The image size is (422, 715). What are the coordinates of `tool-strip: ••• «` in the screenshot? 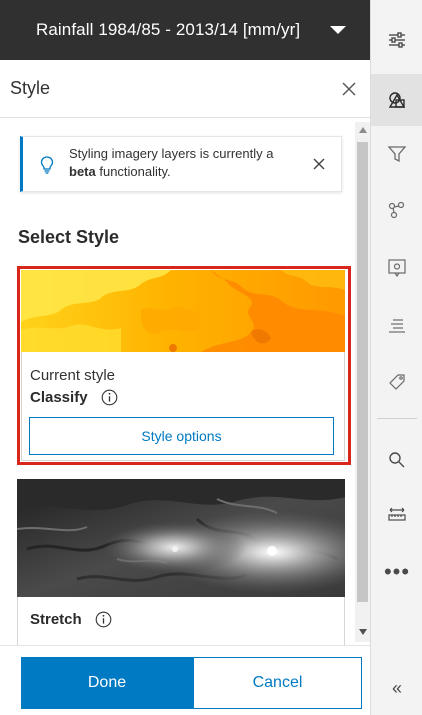 It's located at (396, 357).